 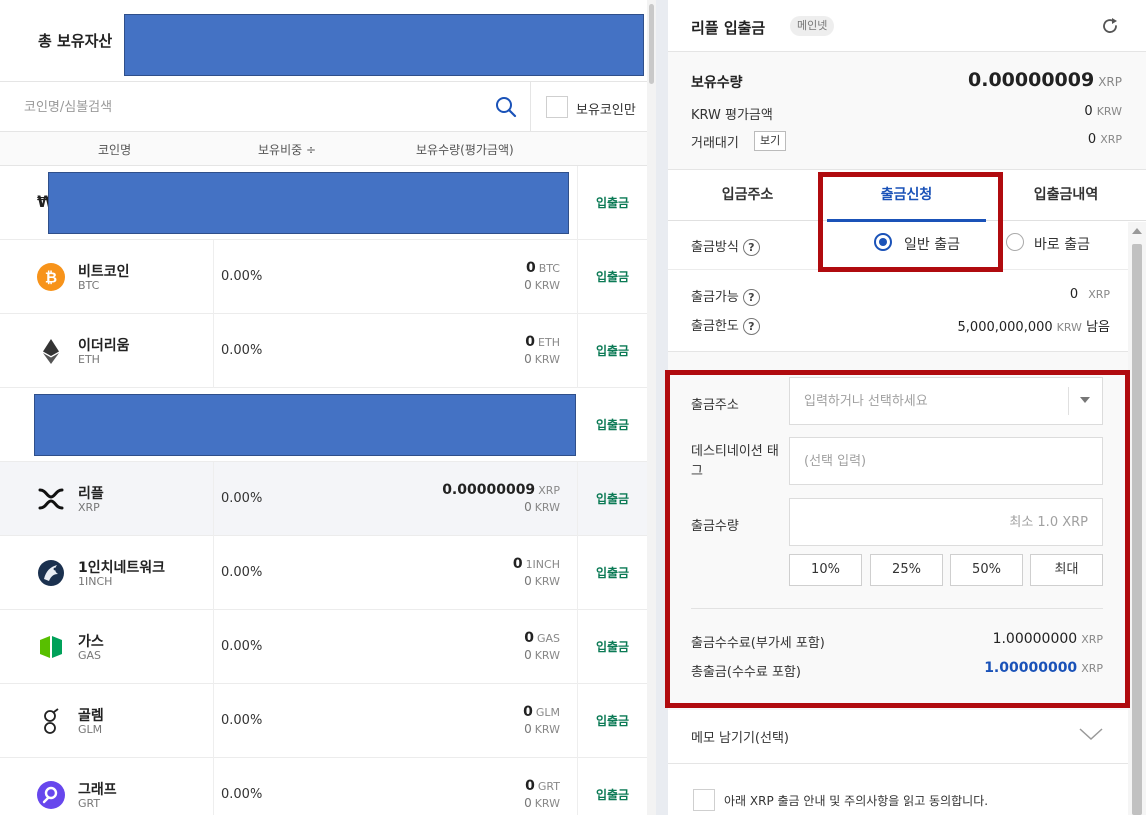 What do you see at coordinates (305, 425) in the screenshot?
I see `redacted-coin-row` at bounding box center [305, 425].